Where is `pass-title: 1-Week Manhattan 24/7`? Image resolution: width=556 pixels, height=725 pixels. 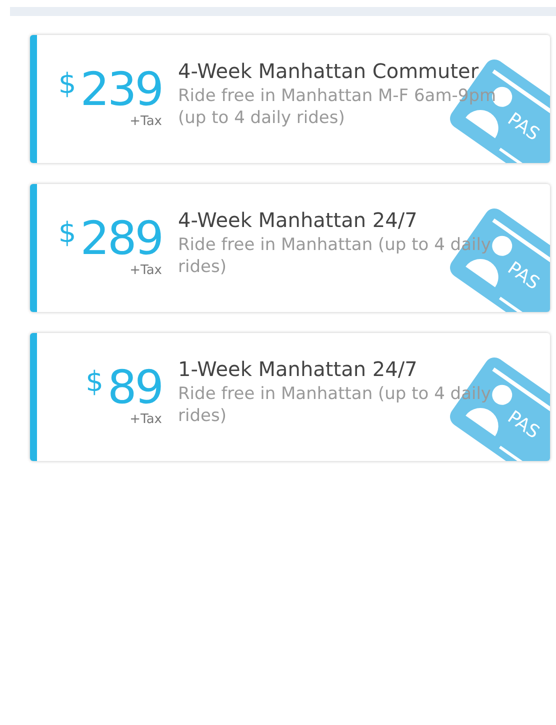 pass-title: 1-Week Manhattan 24/7 is located at coordinates (298, 369).